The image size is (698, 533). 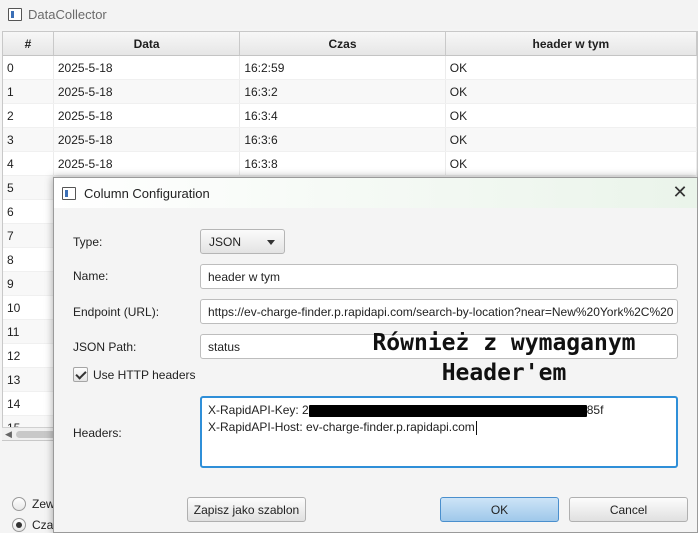 I want to click on cell-index: 12, so click(x=28, y=355).